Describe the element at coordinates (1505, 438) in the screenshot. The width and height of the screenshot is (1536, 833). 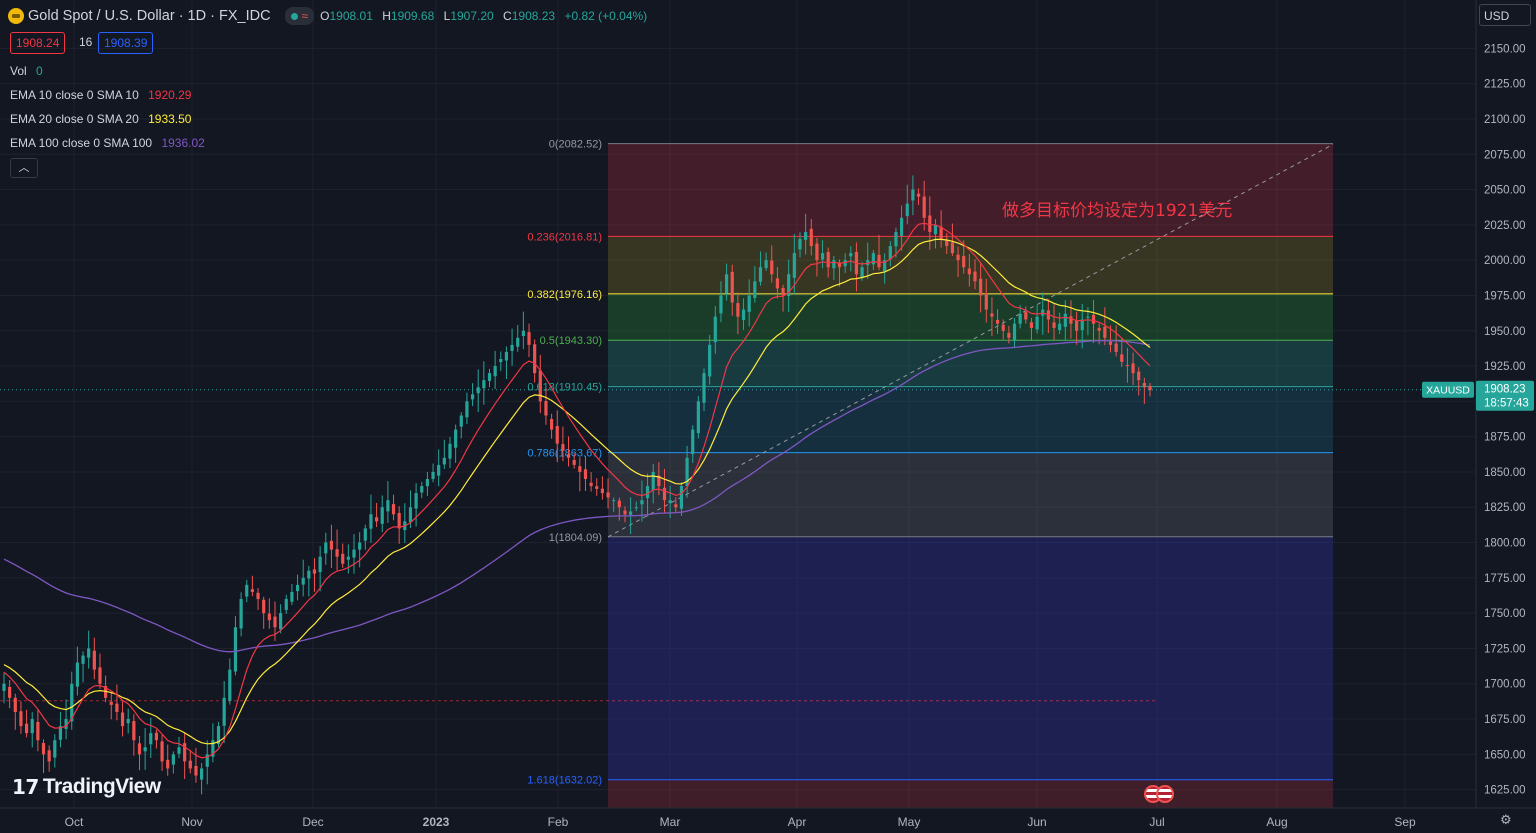
I see `price-tick-label: 1875.00` at that location.